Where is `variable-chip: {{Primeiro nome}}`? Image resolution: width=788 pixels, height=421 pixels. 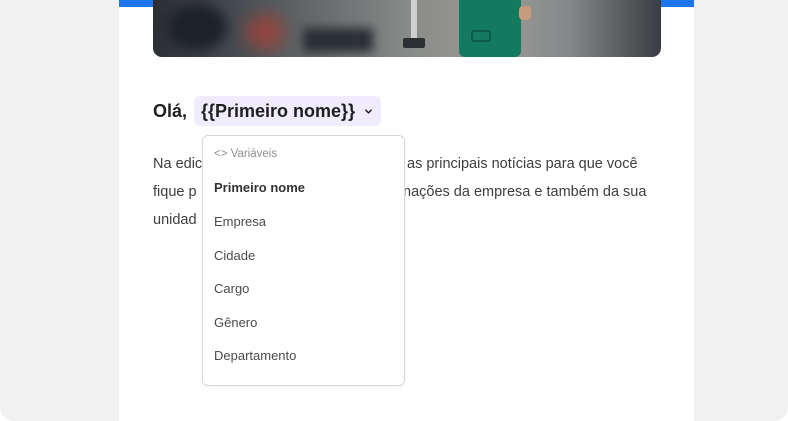 variable-chip: {{Primeiro nome}} is located at coordinates (288, 111).